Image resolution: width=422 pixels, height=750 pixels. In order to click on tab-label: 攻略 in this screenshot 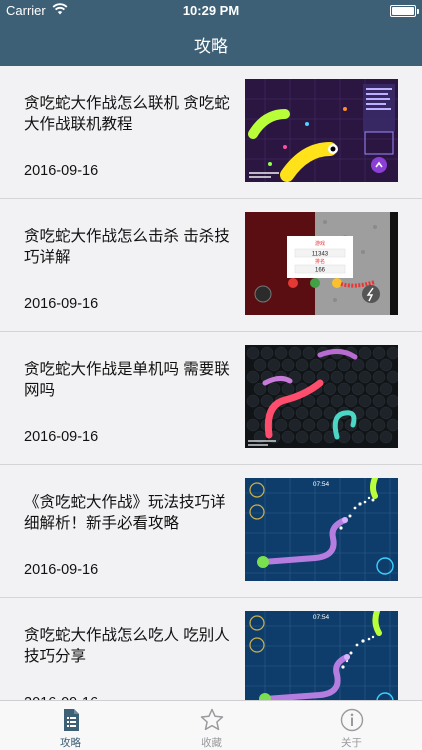, I will do `click(70, 743)`.